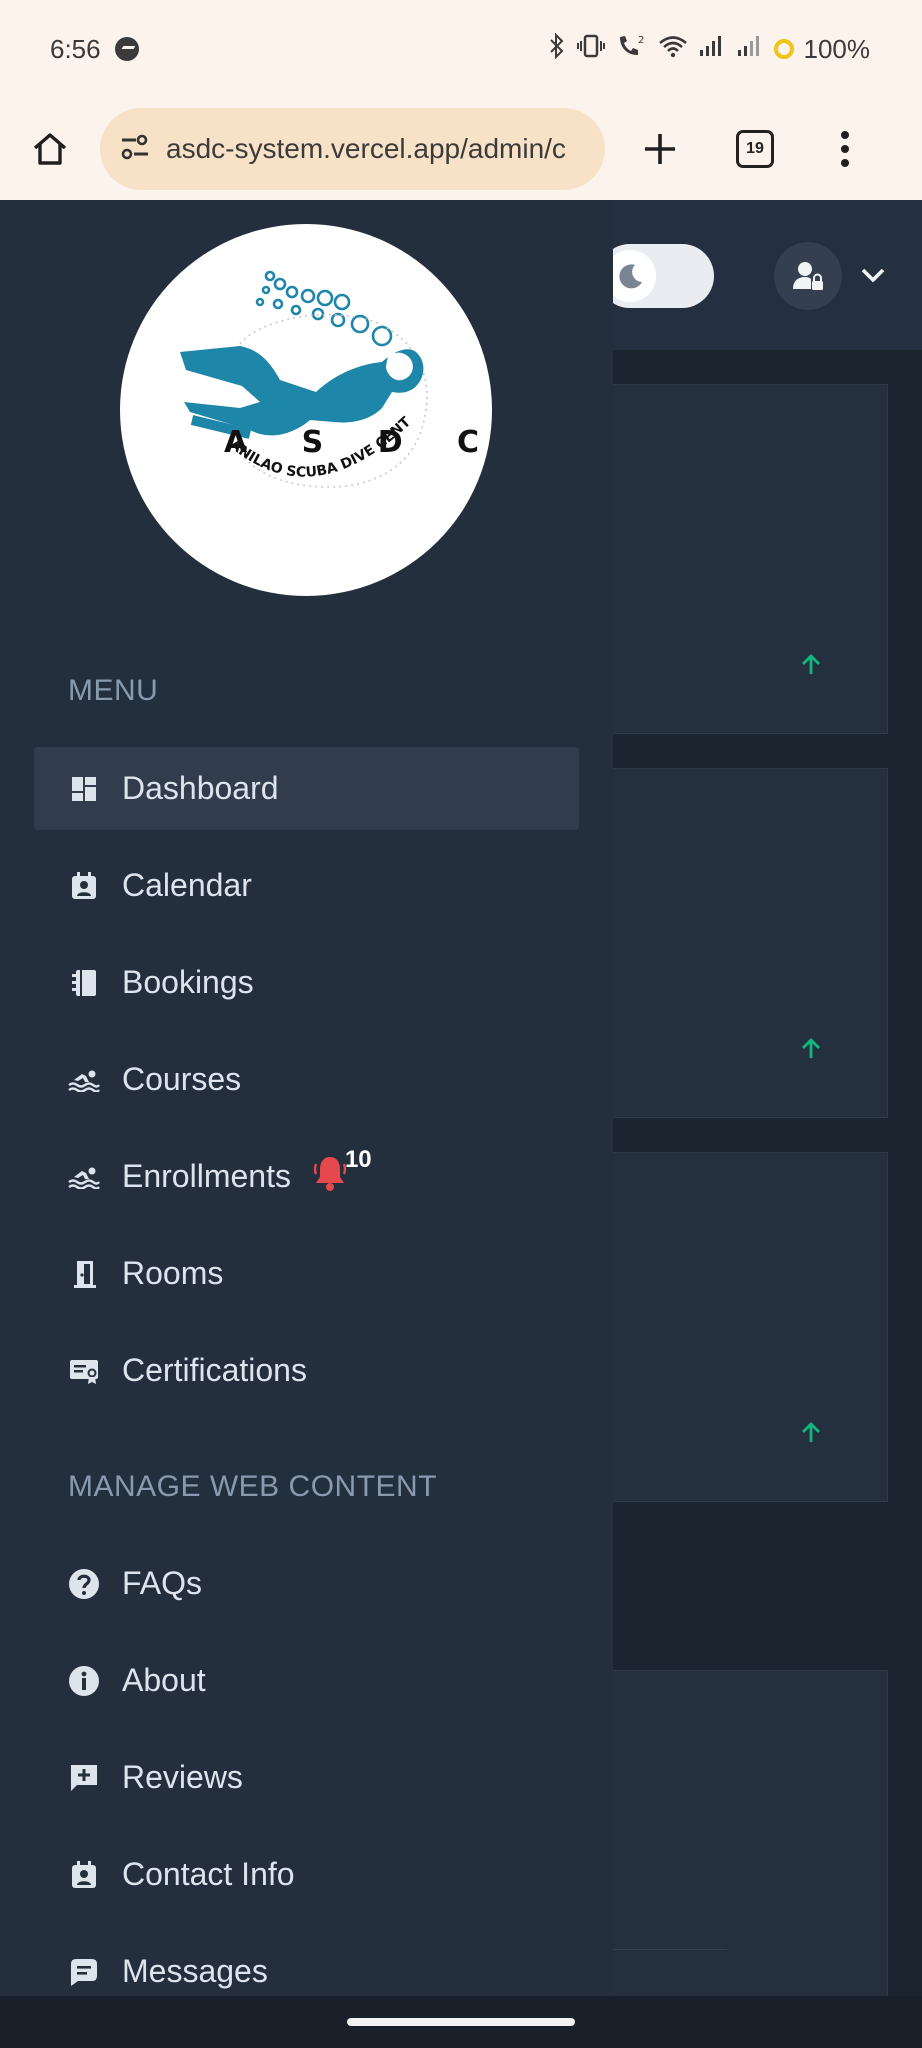  Describe the element at coordinates (84, 983) in the screenshot. I see `bookings-icon` at that location.